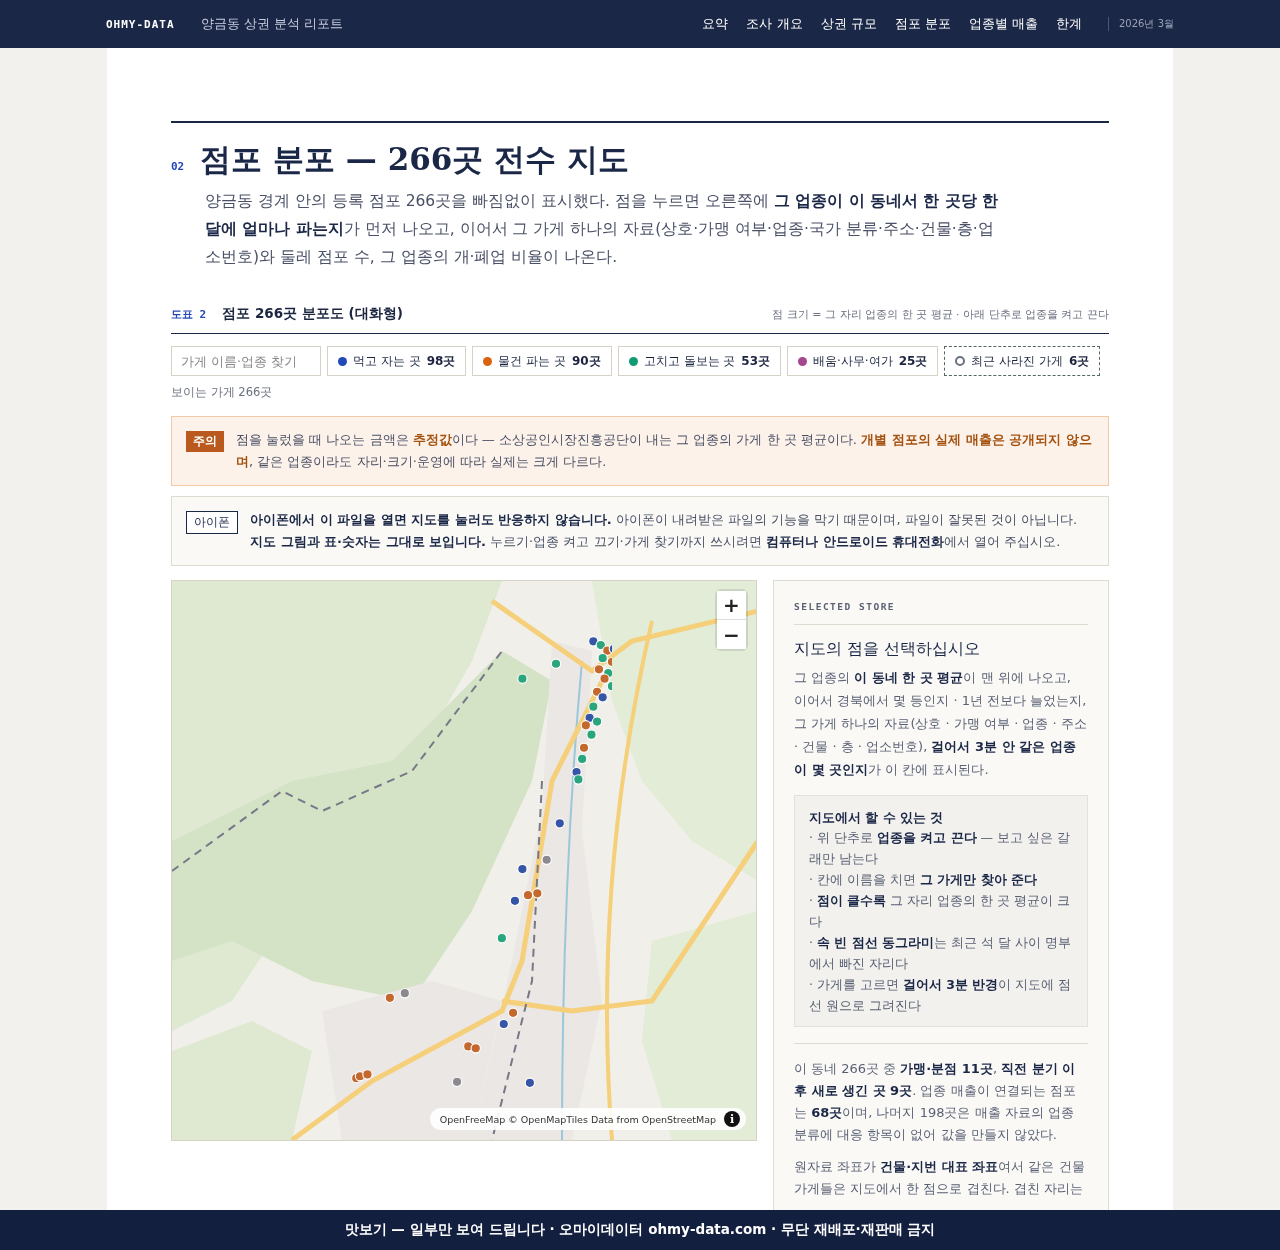 The height and width of the screenshot is (1250, 1280). What do you see at coordinates (602, 229) in the screenshot?
I see `intro-paragraph: 양금동 경계 안의 등록 점포 266곳을 빠짐없이 표시했다. 점을 누르면 오른쪽에 그 업종이 이 동네서 한 곳당 한 달에 얼마나 파는지가 먼저 나오고, 이어서 그 가게 하나의 자료(상호·가맹 여부·업종·국가 분류·주소·건물·층·업소번호)와 둘레 점포 수, 그 업종의 개·폐업 비율이 나온다.` at bounding box center [602, 229].